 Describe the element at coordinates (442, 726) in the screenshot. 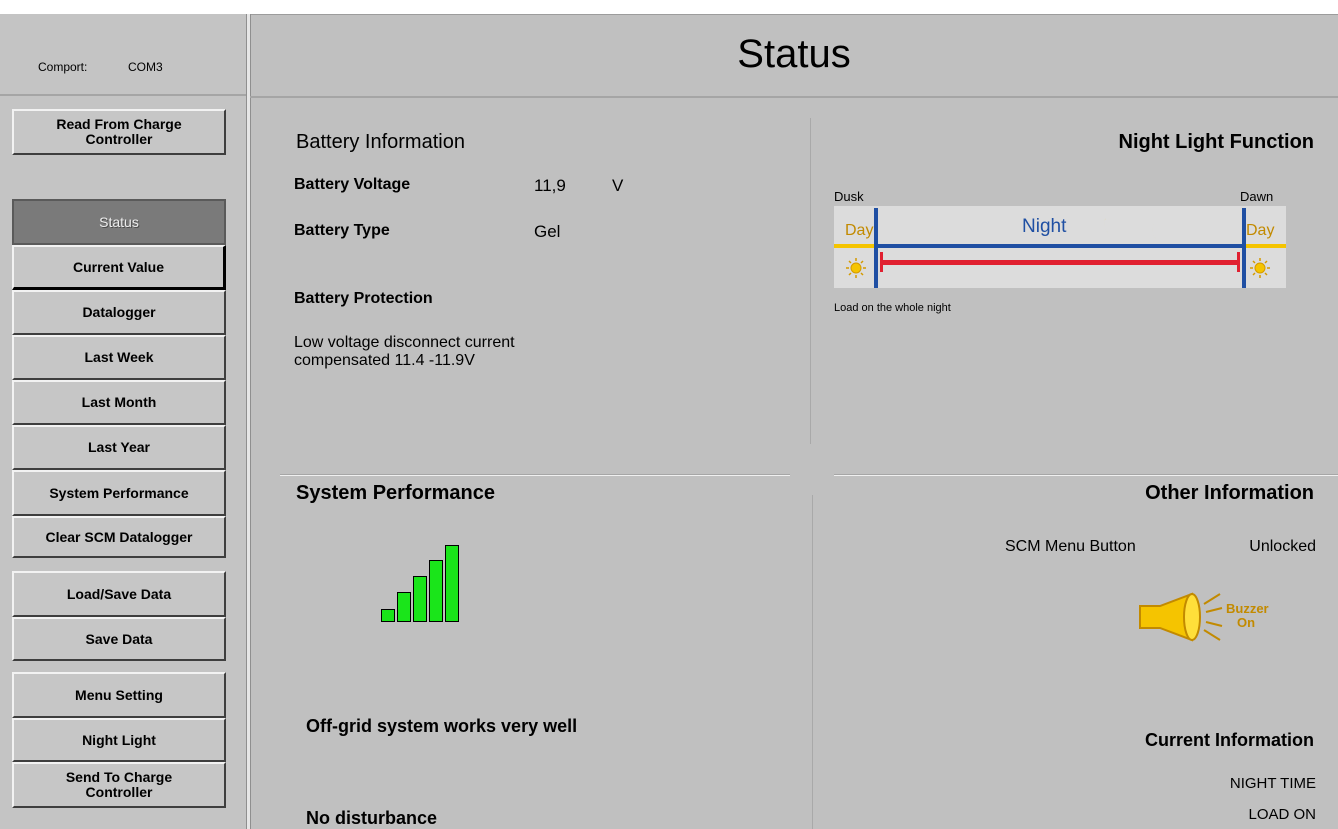

I see `performance-status-text: Off-grid system works very well` at that location.